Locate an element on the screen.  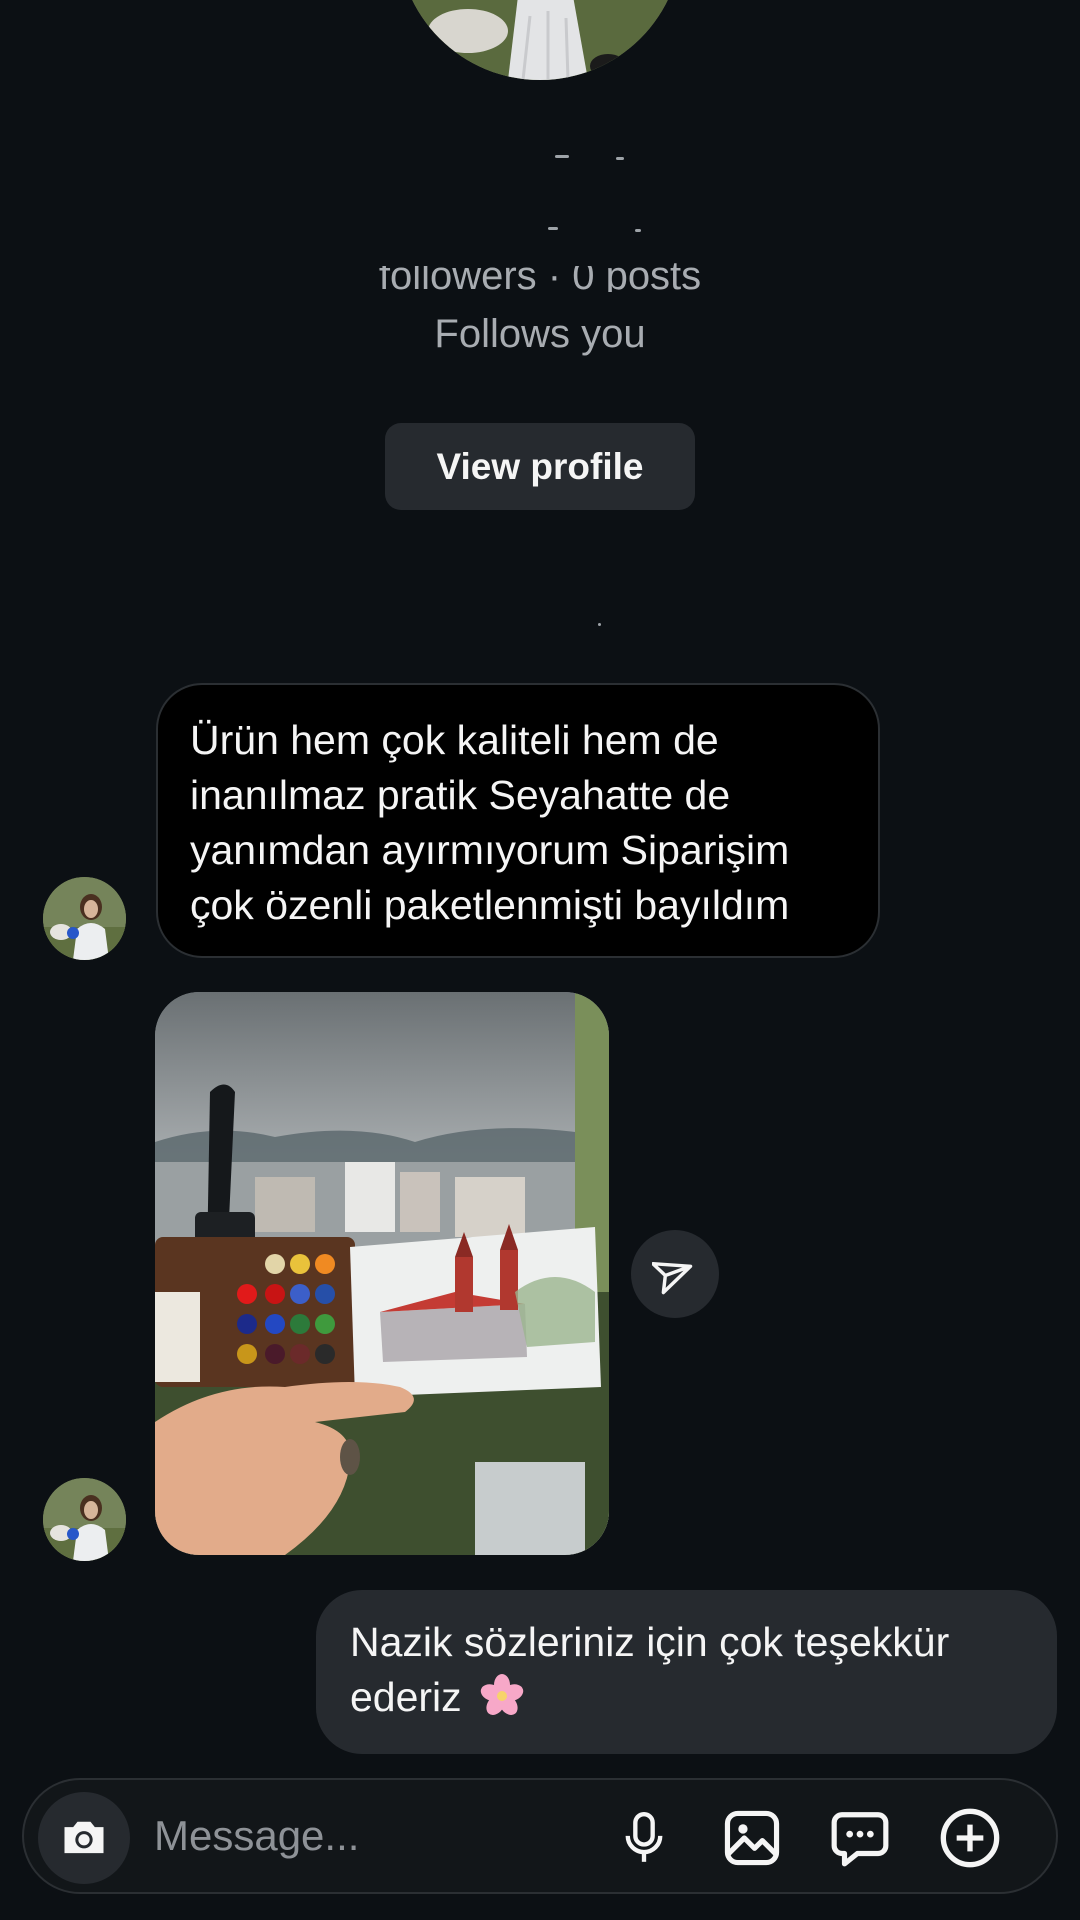
sticker-button is located at coordinates (860, 1838).